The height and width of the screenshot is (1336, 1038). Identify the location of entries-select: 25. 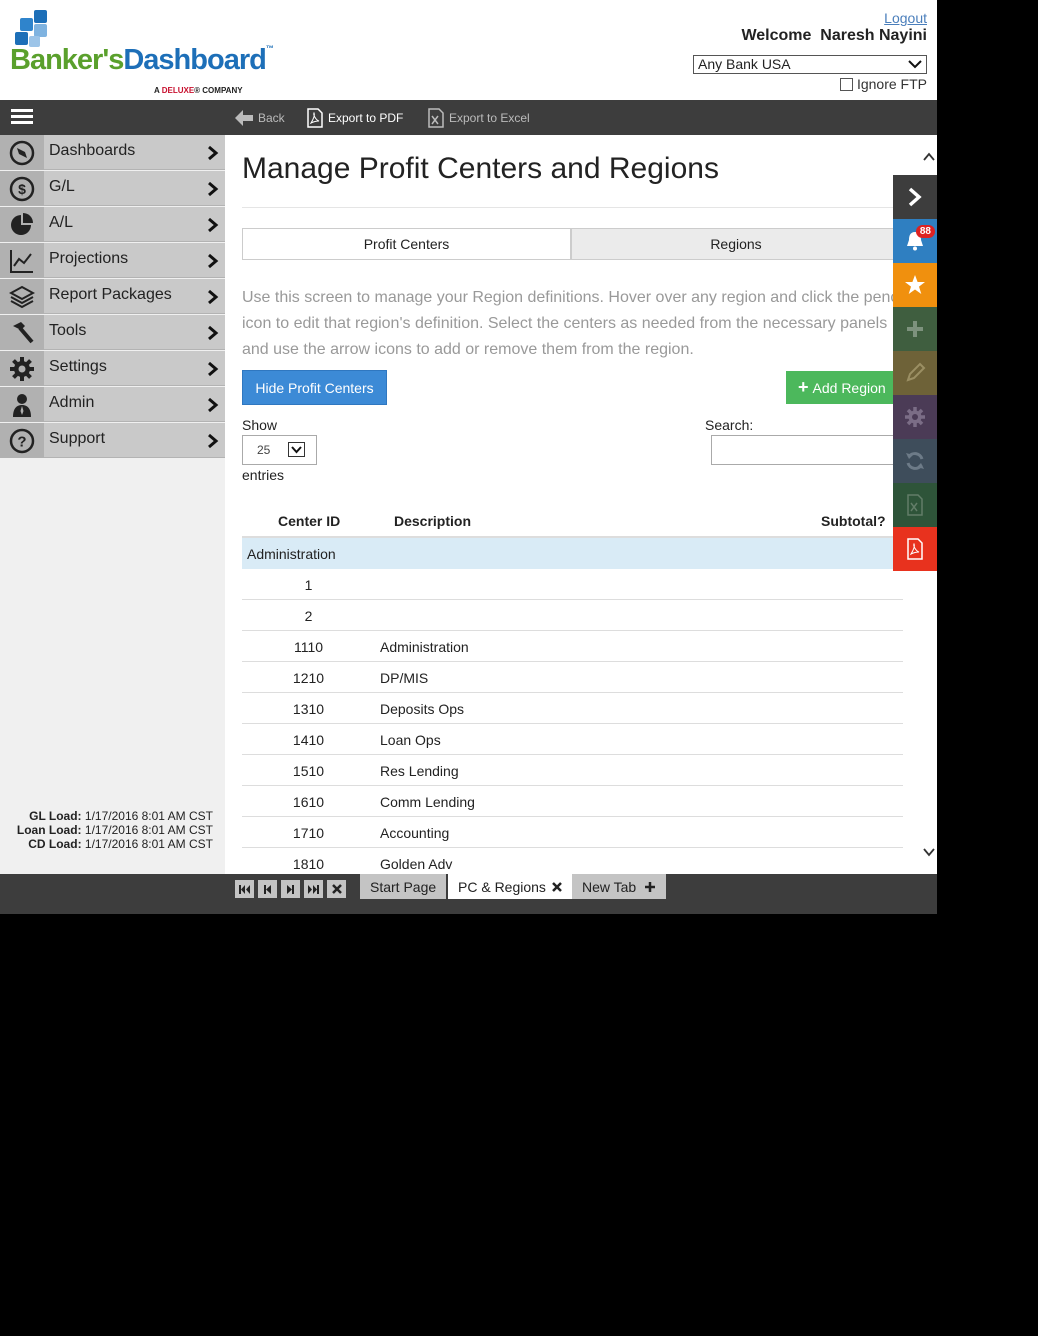
(279, 450).